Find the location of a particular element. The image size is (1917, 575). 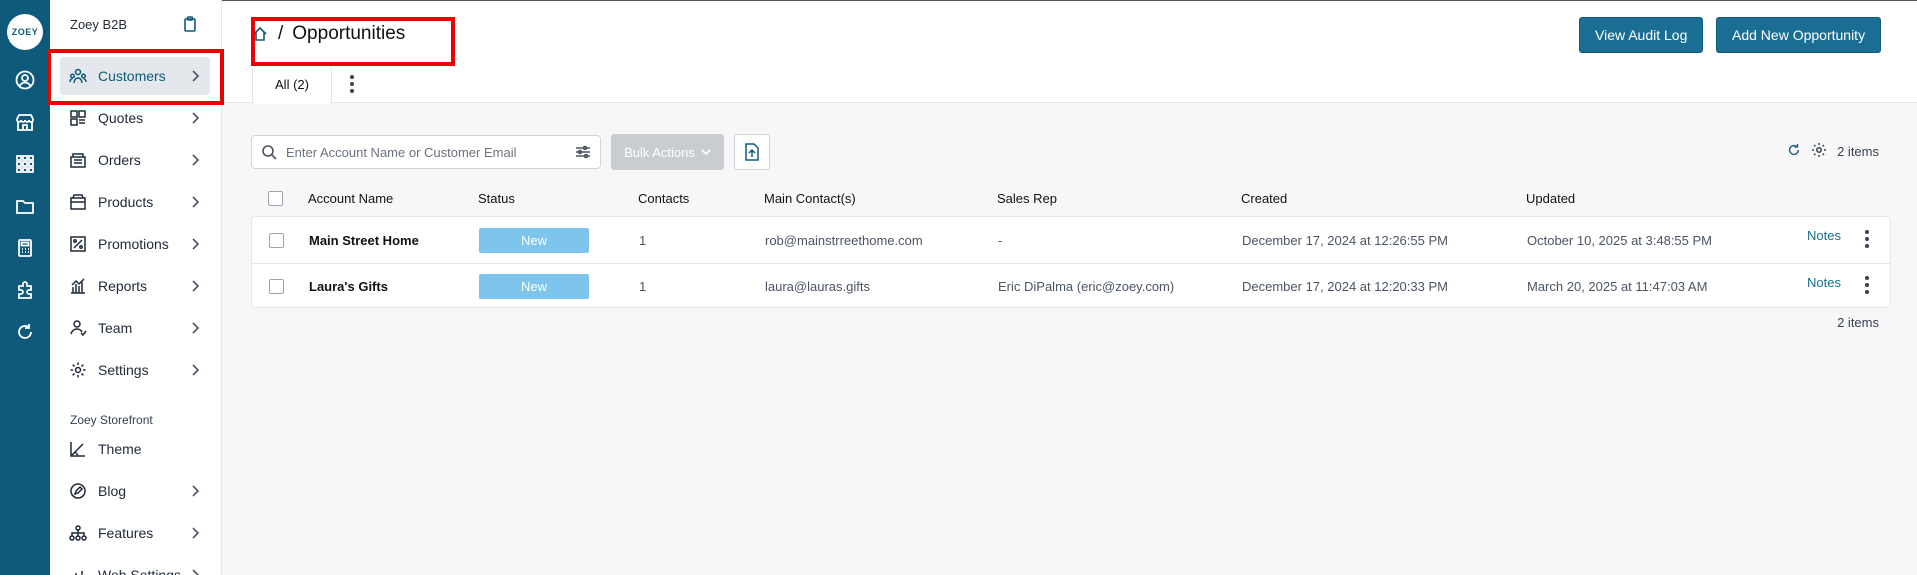

sidebar-item-products: Products is located at coordinates (135, 202).